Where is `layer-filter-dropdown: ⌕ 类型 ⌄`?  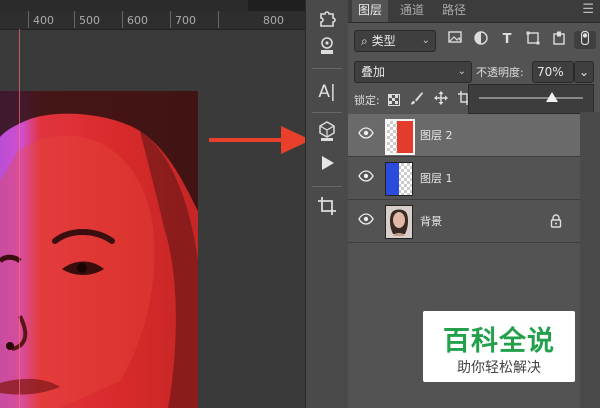 layer-filter-dropdown: ⌕ 类型 ⌄ is located at coordinates (395, 41).